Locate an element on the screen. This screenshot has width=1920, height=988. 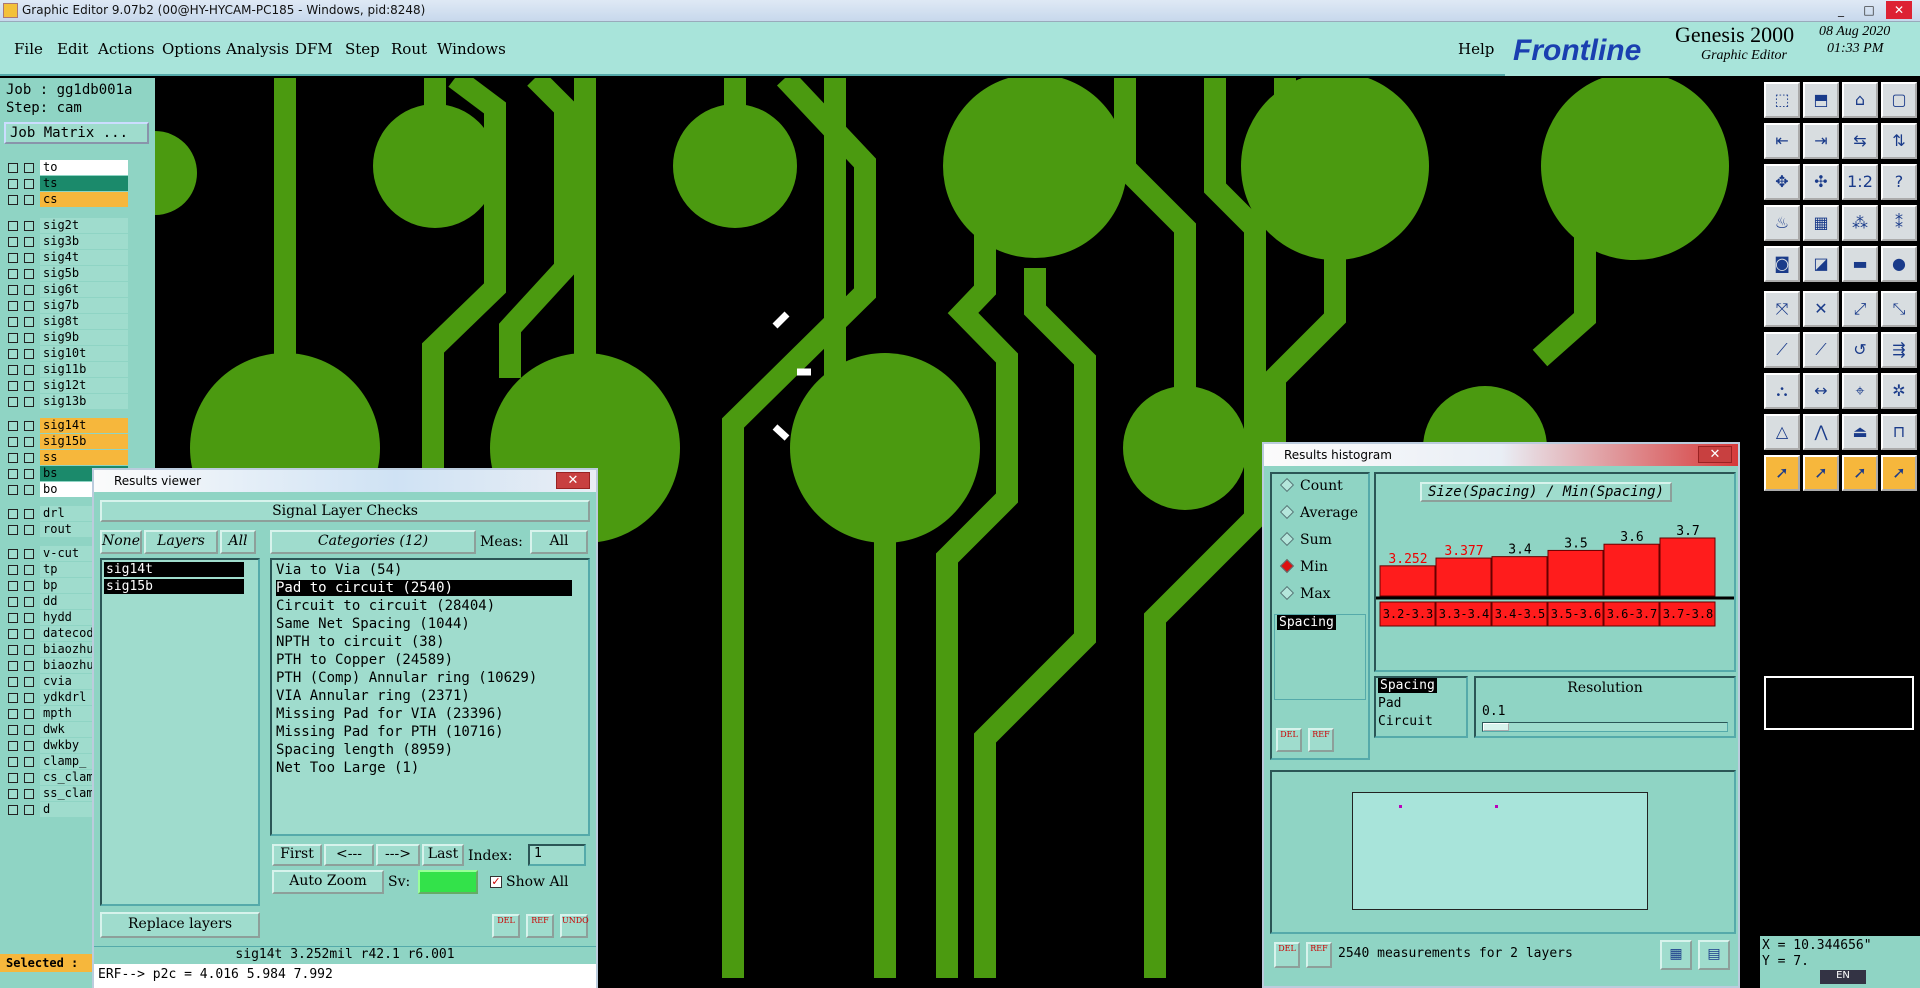
field-item-spacing: Spacing is located at coordinates (1407, 685).